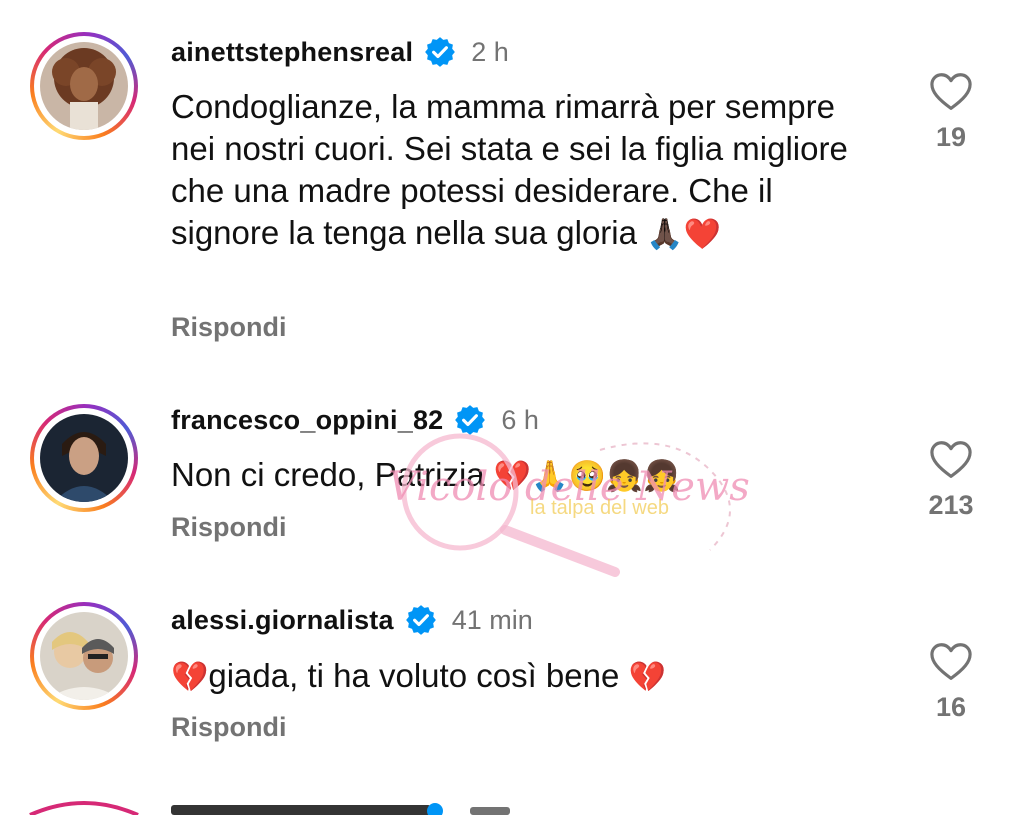 Image resolution: width=1024 pixels, height=820 pixels. What do you see at coordinates (587, 476) in the screenshot?
I see `comment-emojis: 💔🙏🥹👧👧` at bounding box center [587, 476].